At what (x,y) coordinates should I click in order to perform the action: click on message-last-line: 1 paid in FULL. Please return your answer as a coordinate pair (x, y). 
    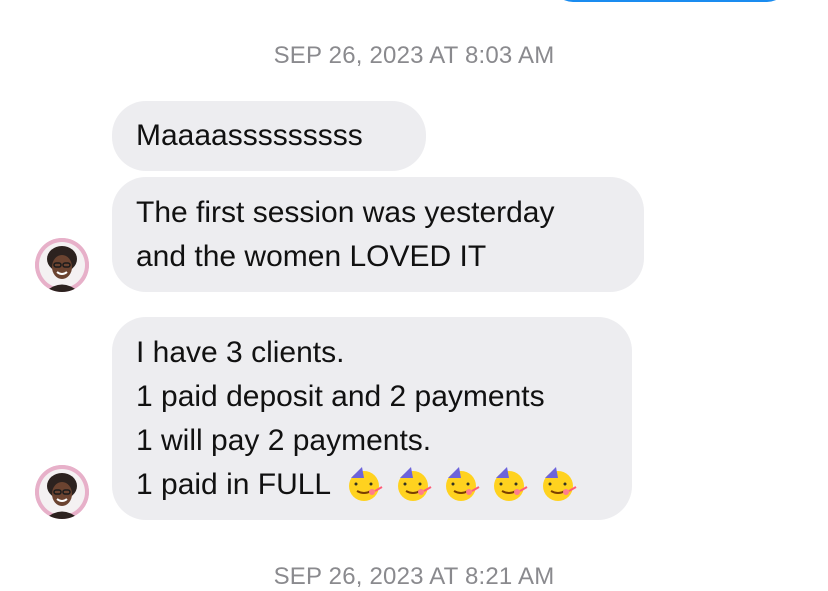
    Looking at the image, I should click on (372, 485).